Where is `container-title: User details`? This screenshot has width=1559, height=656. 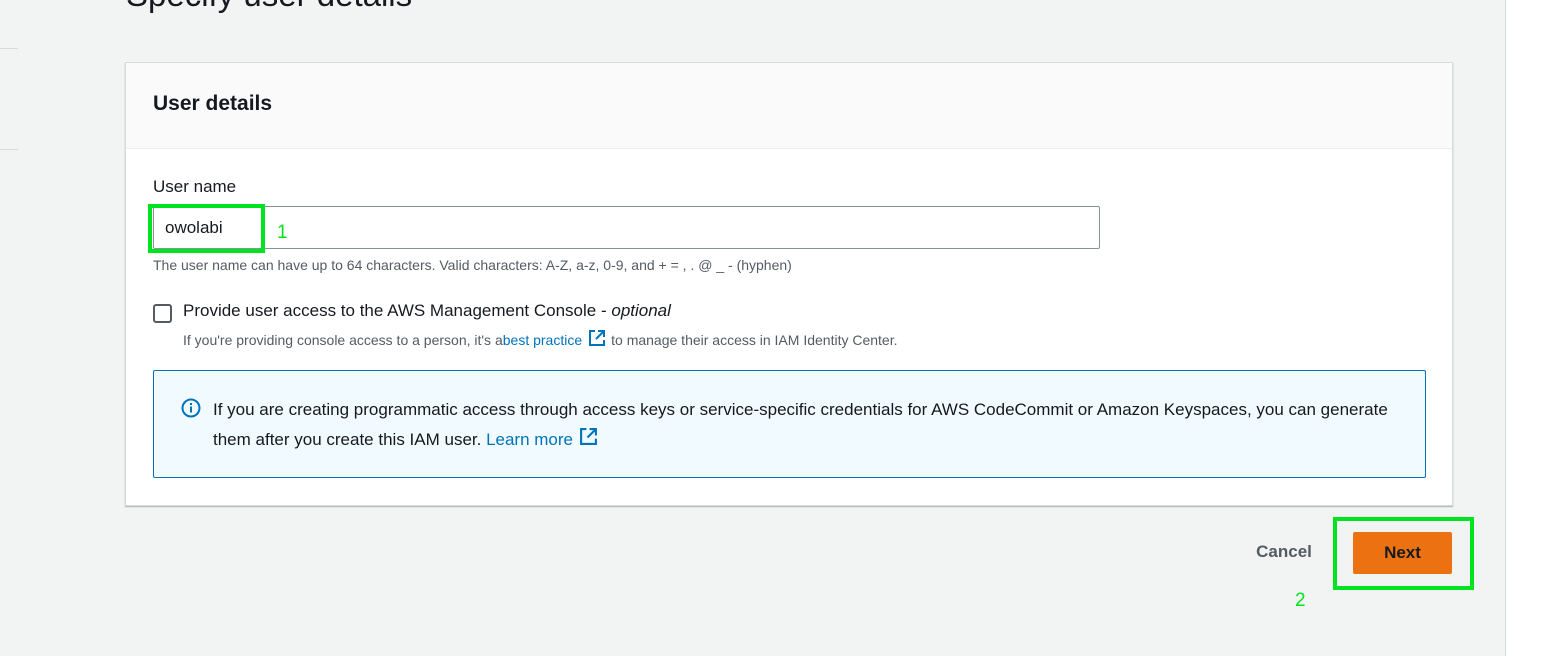 container-title: User details is located at coordinates (213, 103).